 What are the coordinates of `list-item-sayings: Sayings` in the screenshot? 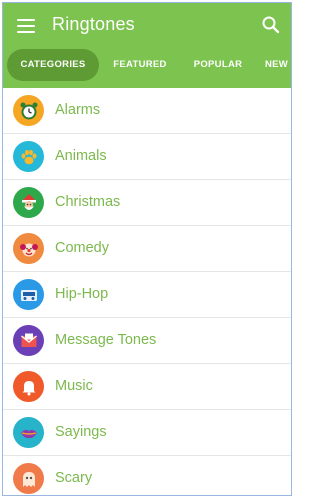 It's located at (147, 433).